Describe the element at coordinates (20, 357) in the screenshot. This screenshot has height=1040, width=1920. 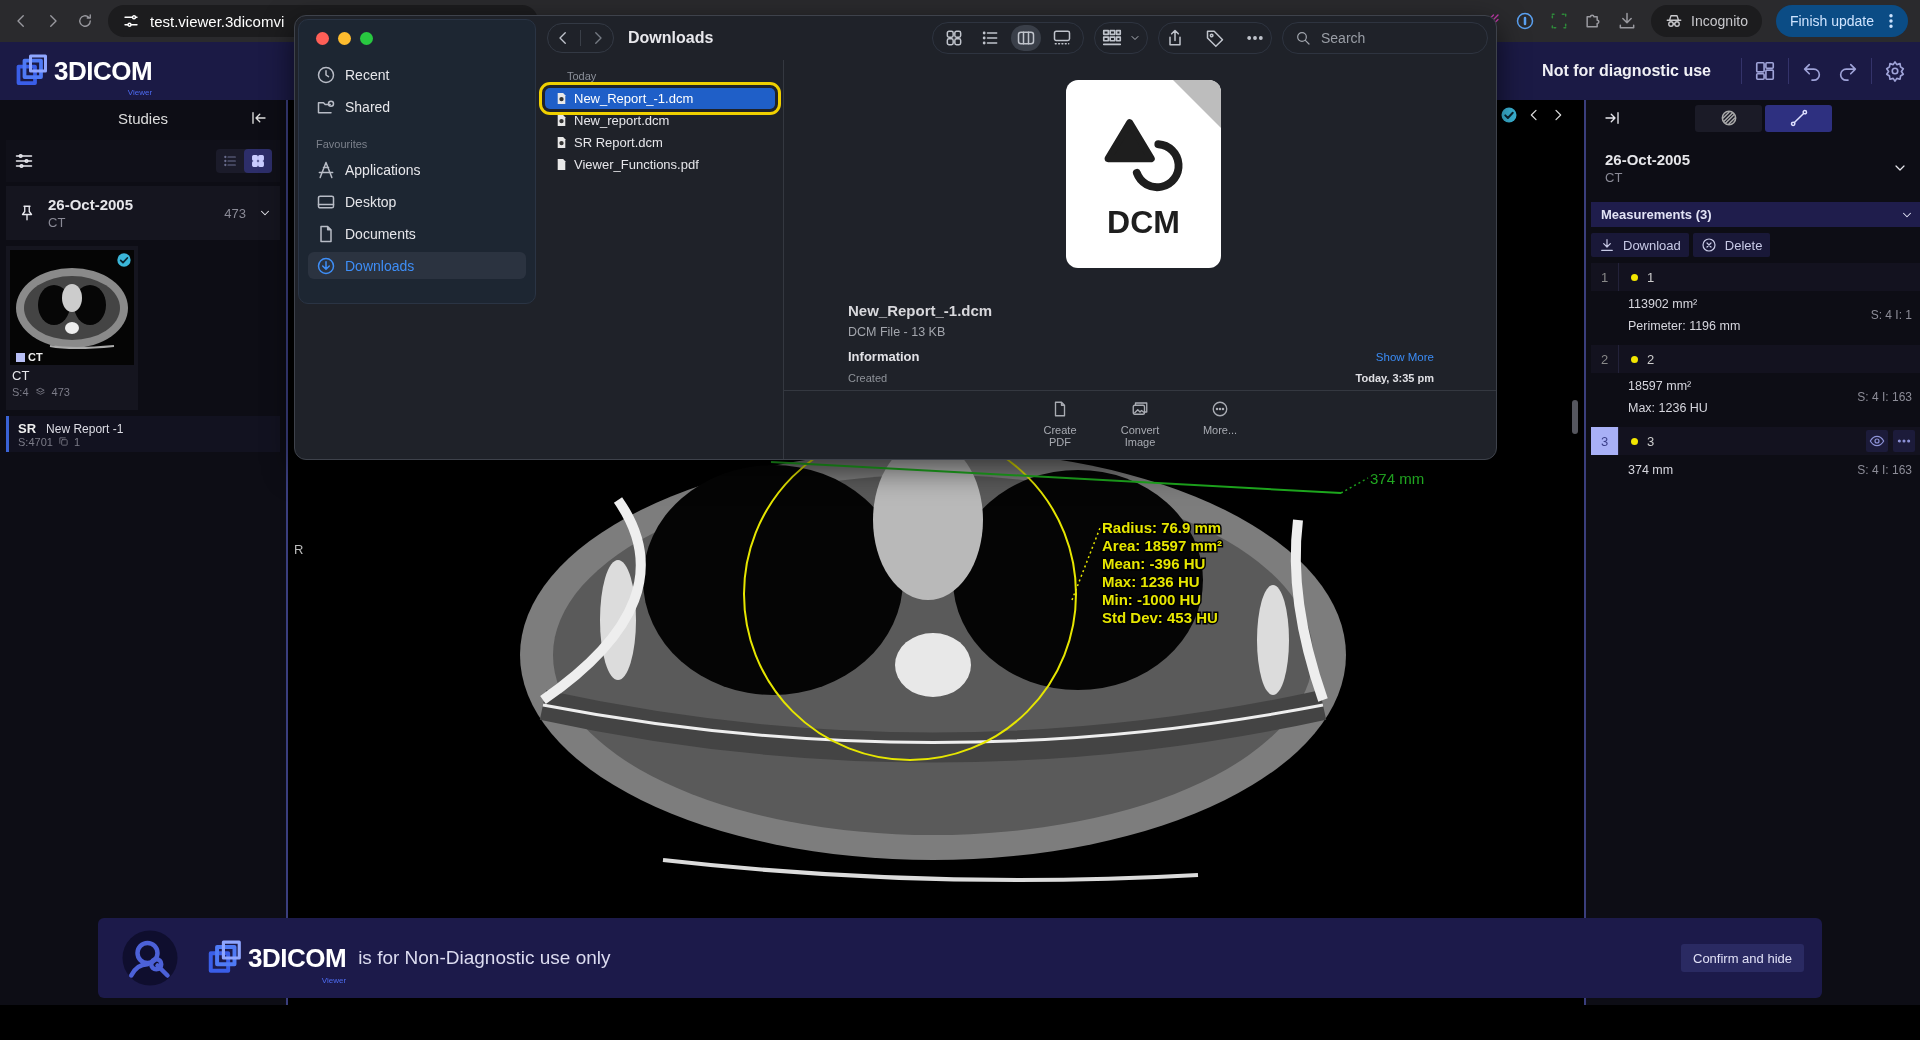
I see `modality-color-square` at that location.